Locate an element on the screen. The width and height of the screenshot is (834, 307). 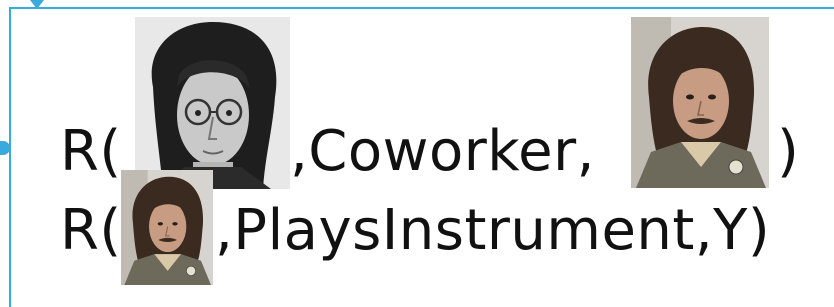
john-lennon-photo is located at coordinates (212, 103).